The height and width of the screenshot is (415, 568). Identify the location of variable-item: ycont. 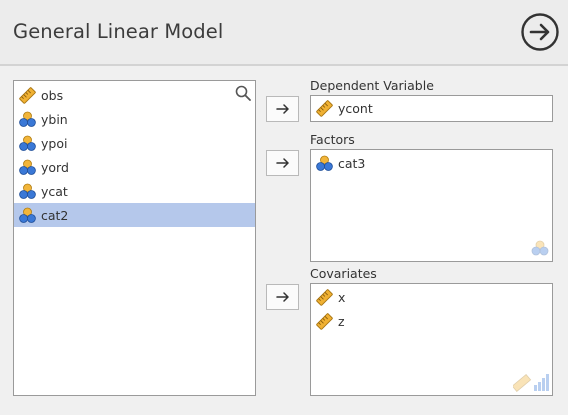
(431, 108).